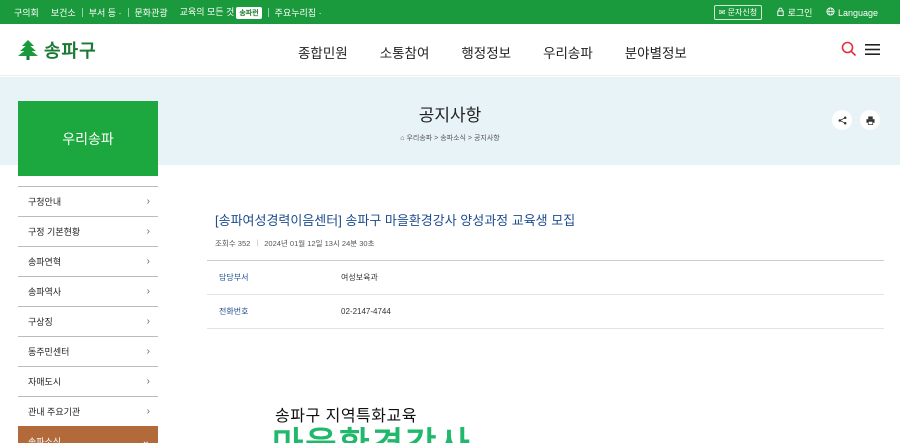 This screenshot has height=443, width=900. I want to click on sidebar-item-office-guide: 구청안내 ›, so click(88, 201).